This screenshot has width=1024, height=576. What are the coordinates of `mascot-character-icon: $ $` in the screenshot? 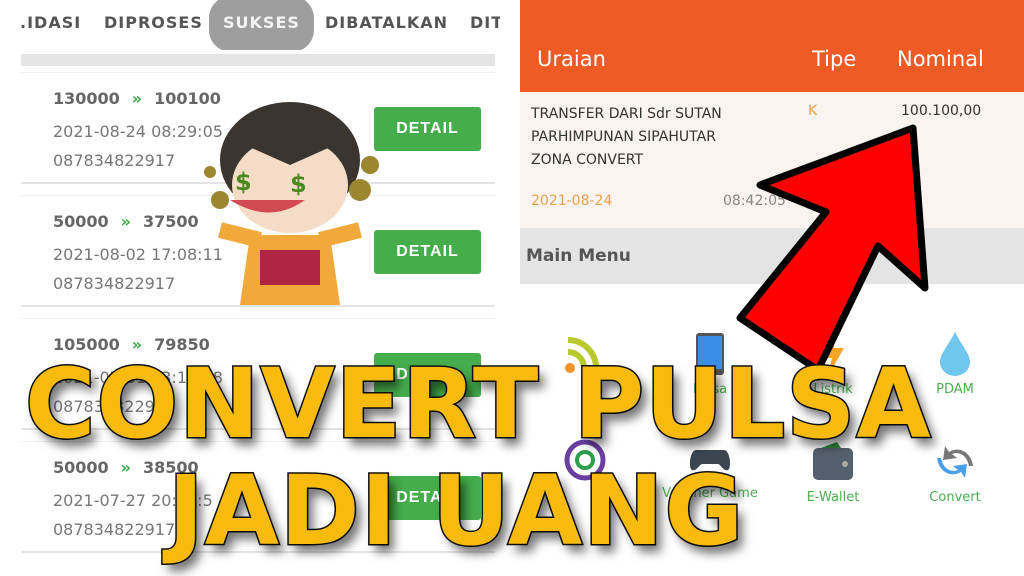 It's located at (291, 203).